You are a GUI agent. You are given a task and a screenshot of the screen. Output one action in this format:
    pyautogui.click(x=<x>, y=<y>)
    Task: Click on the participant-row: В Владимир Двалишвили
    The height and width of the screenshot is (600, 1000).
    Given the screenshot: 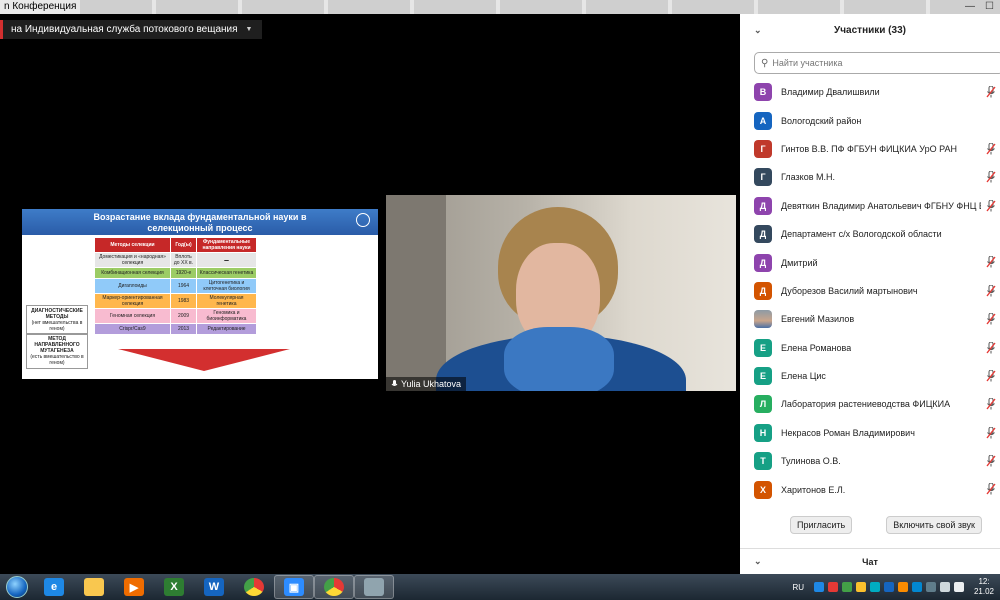 What is the action you would take?
    pyautogui.click(x=870, y=92)
    